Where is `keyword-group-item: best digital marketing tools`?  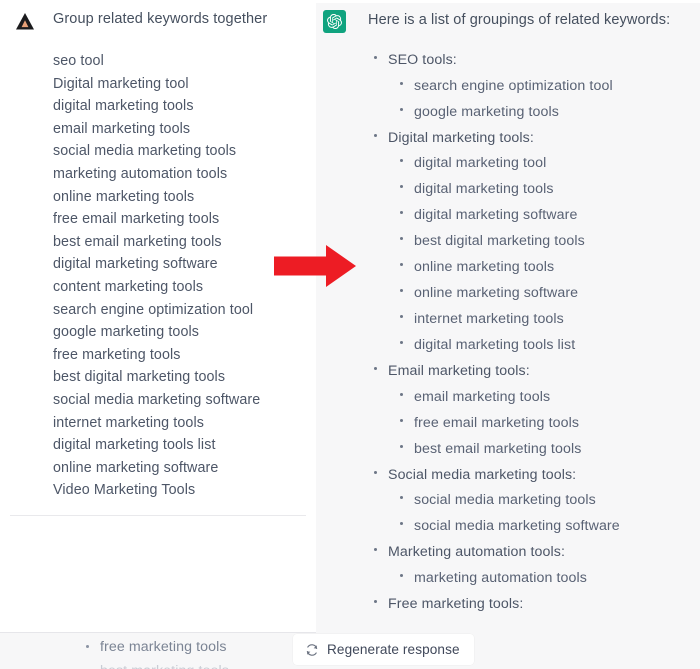
keyword-group-item: best digital marketing tools is located at coordinates (539, 241).